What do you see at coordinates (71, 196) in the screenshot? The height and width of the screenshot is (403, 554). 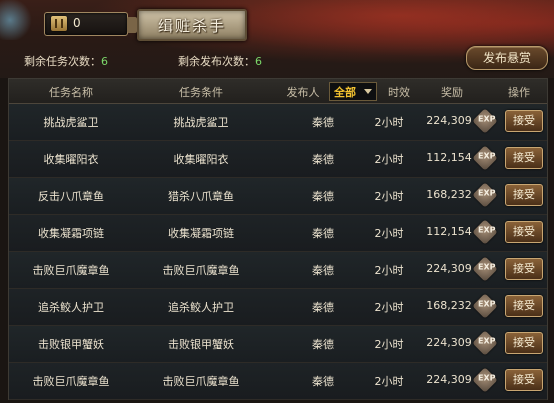 I see `task-name: 反击八爪章鱼` at bounding box center [71, 196].